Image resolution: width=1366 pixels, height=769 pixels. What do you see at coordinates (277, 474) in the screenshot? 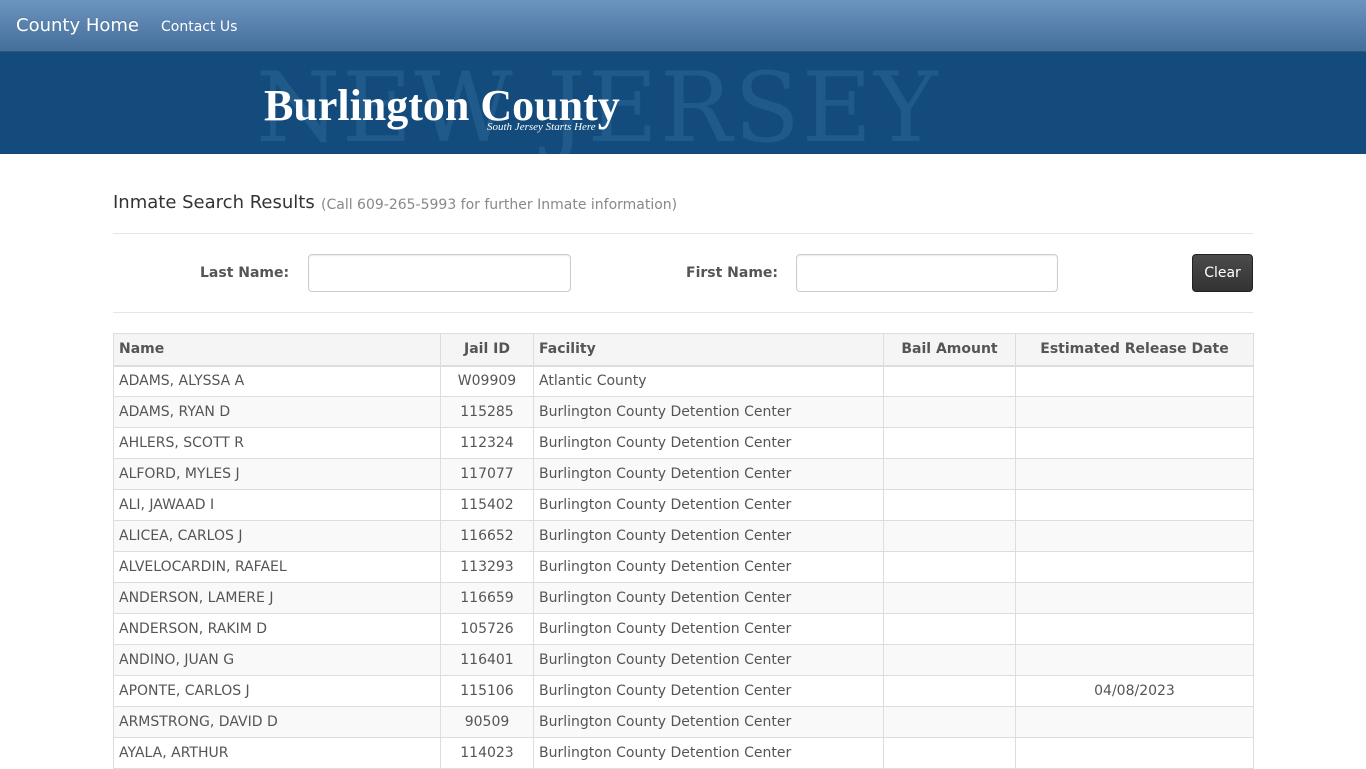
I see `cell-name: ALFORD, MYLES J` at bounding box center [277, 474].